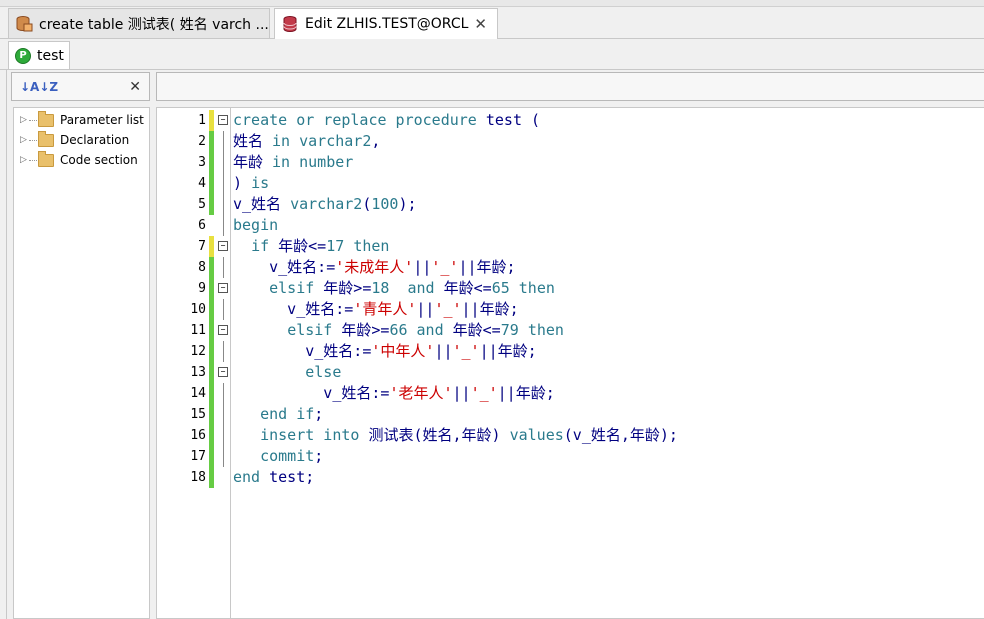 This screenshot has width=984, height=619. I want to click on code-text: create or replace procedure test (, so click(386, 120).